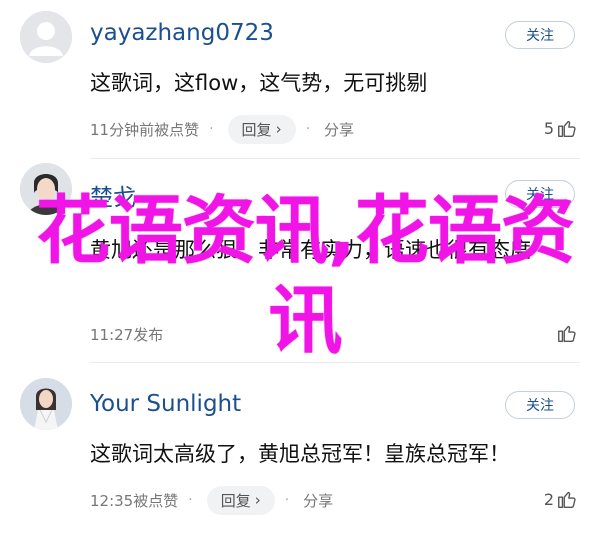  What do you see at coordinates (145, 129) in the screenshot?
I see `comment-time: 11分钟前被点赞` at bounding box center [145, 129].